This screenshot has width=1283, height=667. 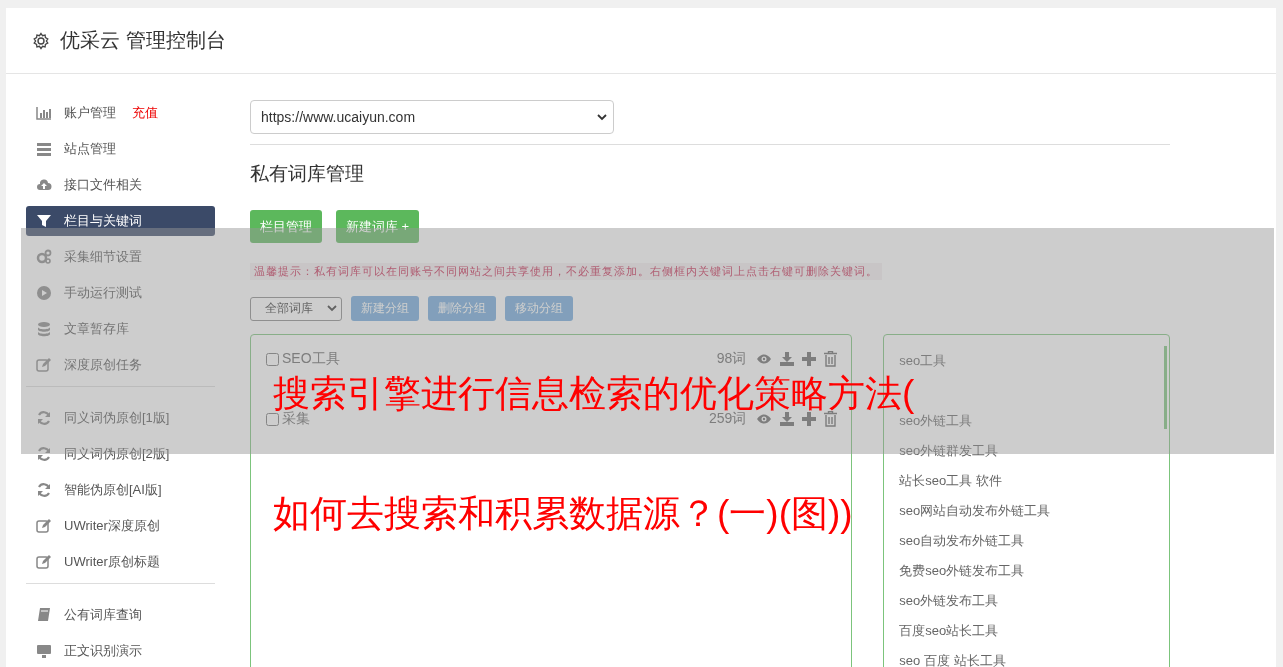 What do you see at coordinates (120, 149) in the screenshot?
I see `sidebar-item: 站点管理` at bounding box center [120, 149].